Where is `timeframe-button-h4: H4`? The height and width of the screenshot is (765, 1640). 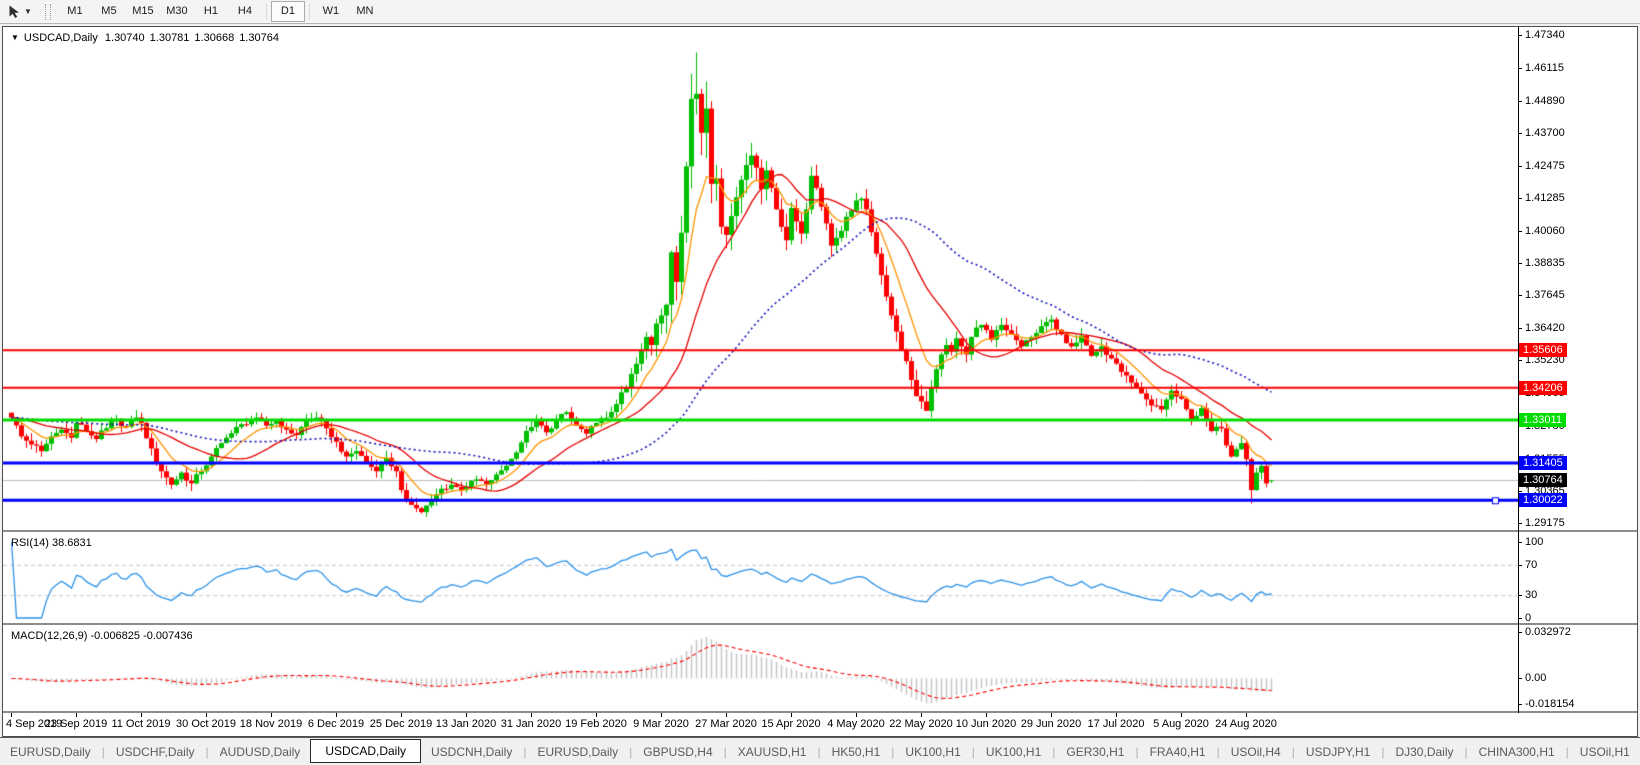 timeframe-button-h4: H4 is located at coordinates (245, 11).